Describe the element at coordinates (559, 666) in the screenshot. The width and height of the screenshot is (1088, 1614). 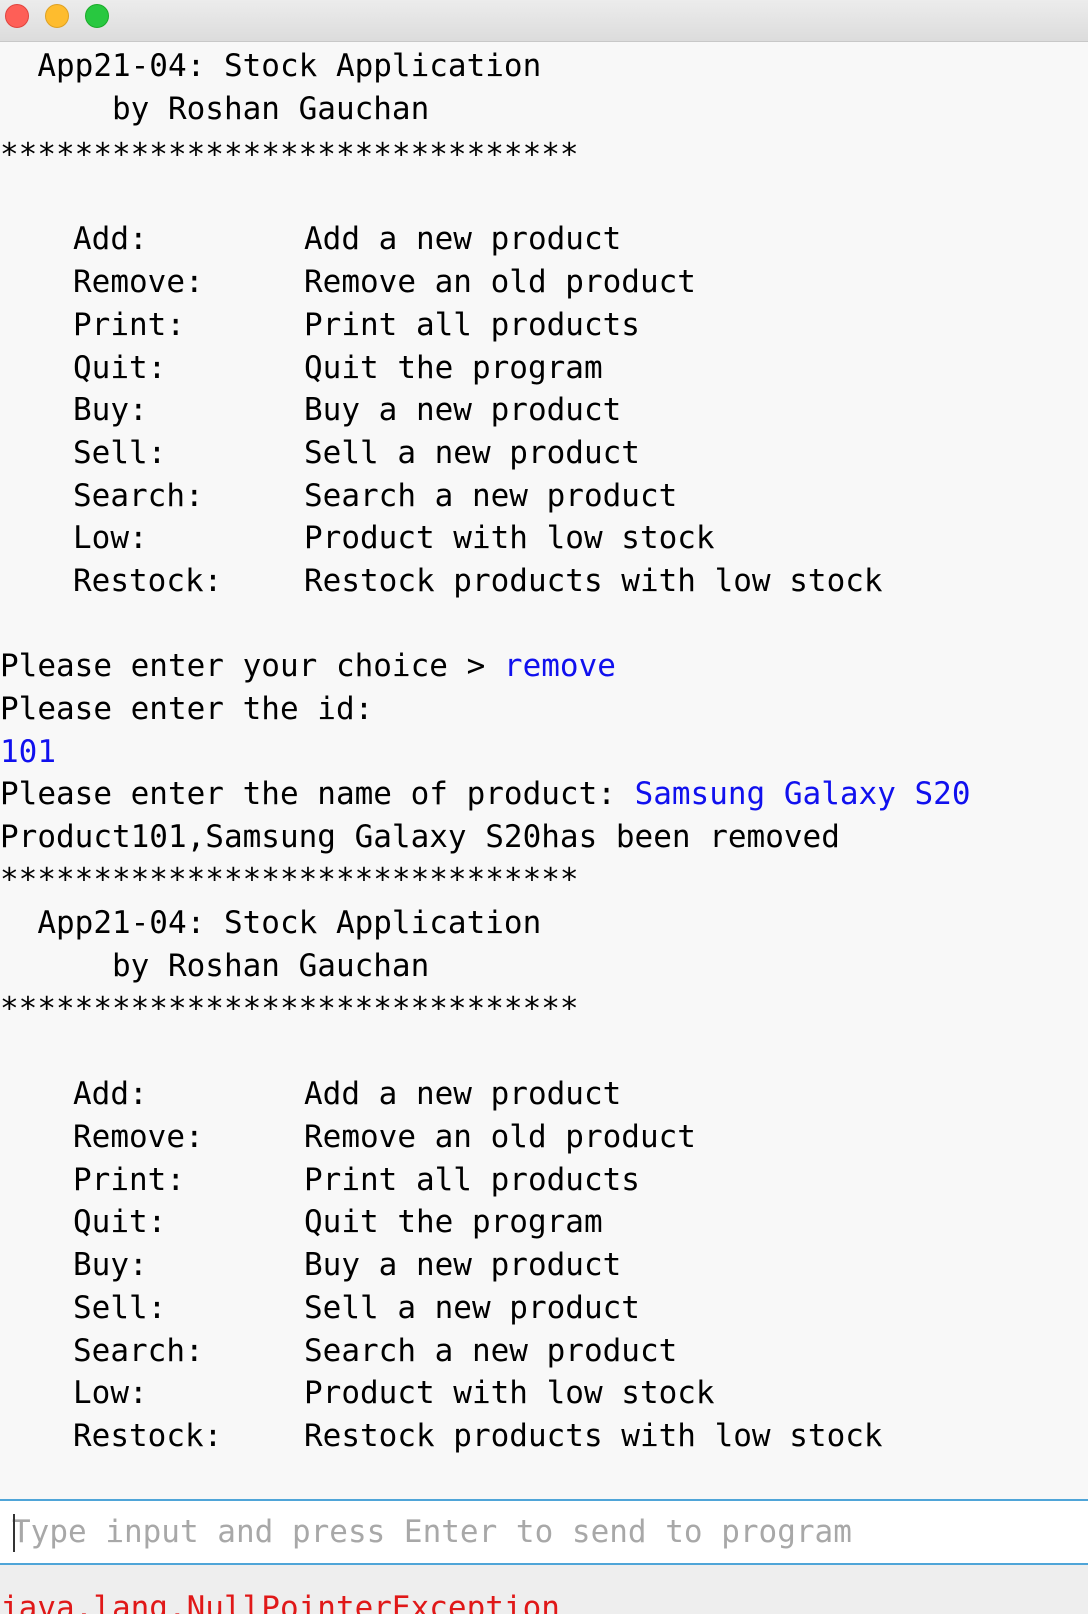
I see `choice-input-echo: remove` at that location.